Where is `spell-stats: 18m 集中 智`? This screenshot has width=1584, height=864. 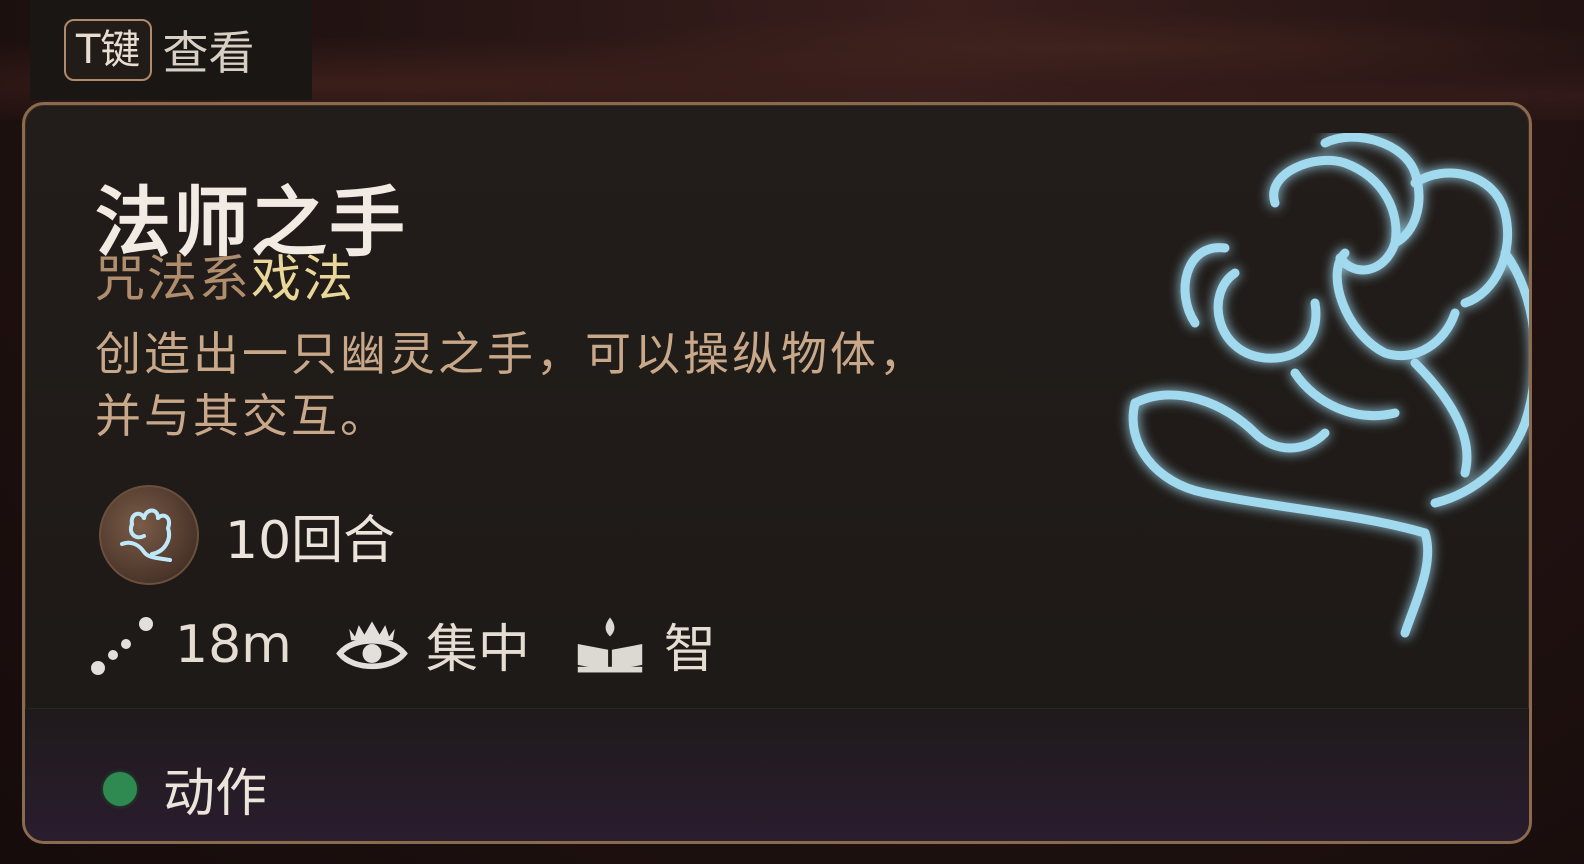 spell-stats: 18m 集中 智 is located at coordinates (422, 644).